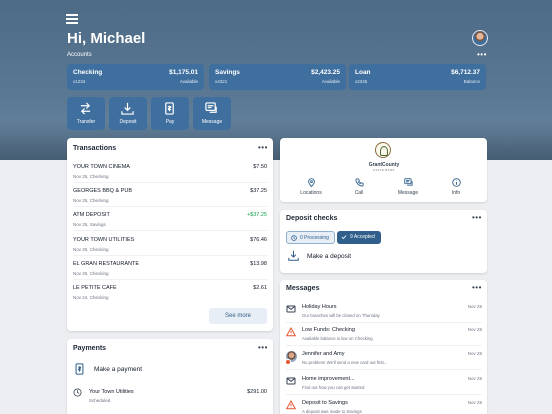 The height and width of the screenshot is (414, 552). Describe the element at coordinates (477, 287) in the screenshot. I see `messages-more-icon: •••` at that location.